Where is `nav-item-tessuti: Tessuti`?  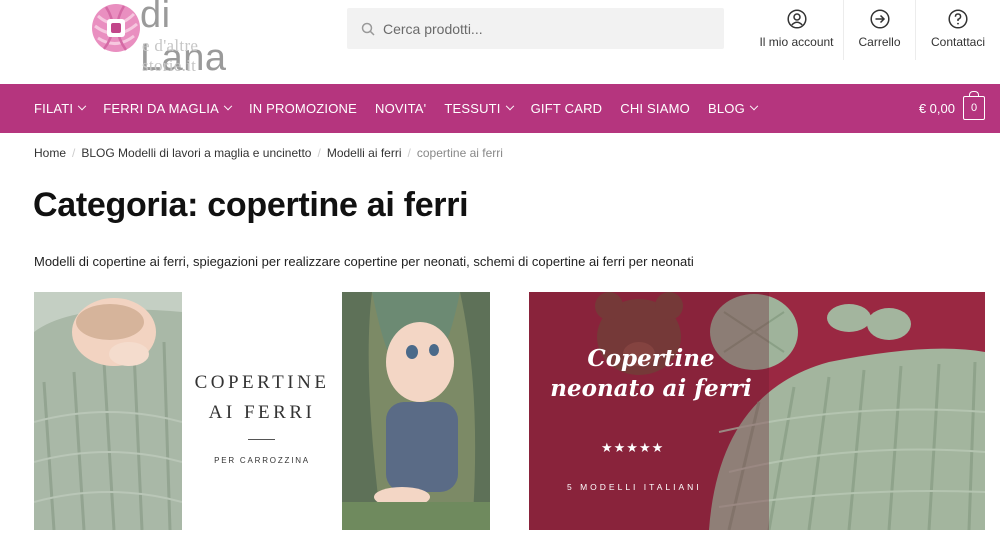
nav-item-tessuti: Tessuti is located at coordinates (479, 108).